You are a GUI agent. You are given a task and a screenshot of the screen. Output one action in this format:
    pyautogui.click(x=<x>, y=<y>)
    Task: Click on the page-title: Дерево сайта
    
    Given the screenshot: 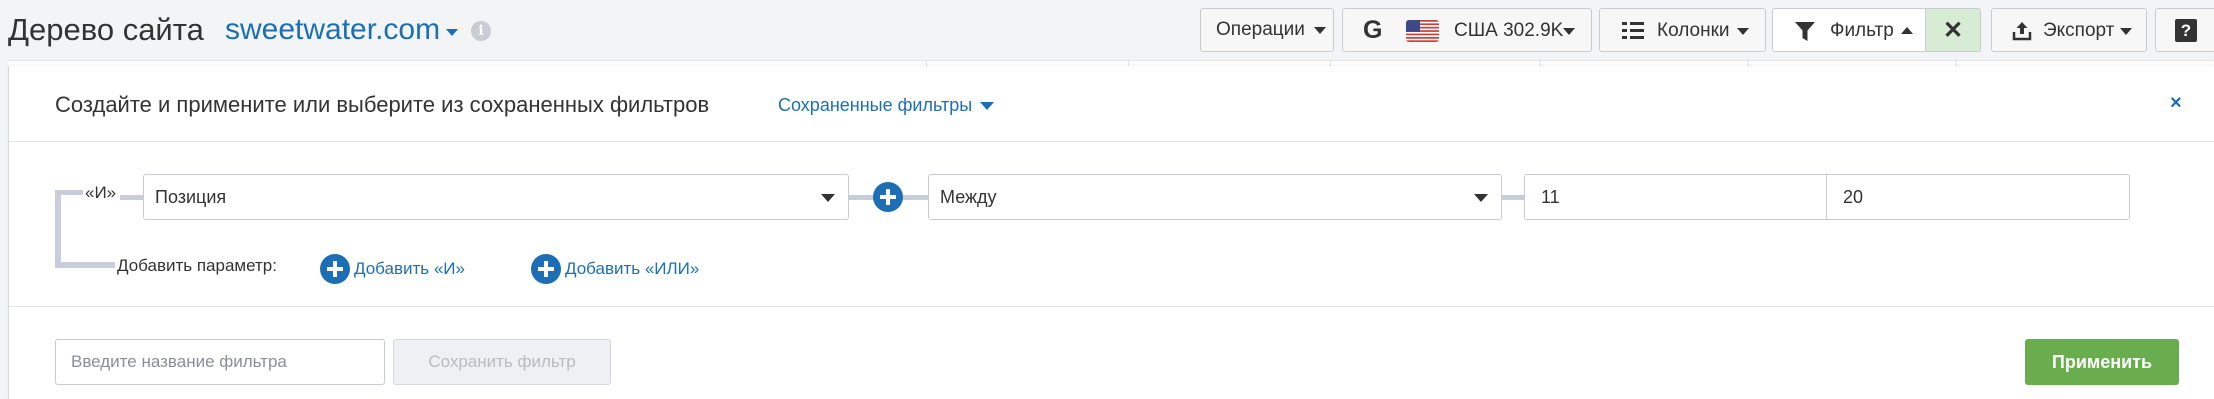 What is the action you would take?
    pyautogui.click(x=106, y=29)
    